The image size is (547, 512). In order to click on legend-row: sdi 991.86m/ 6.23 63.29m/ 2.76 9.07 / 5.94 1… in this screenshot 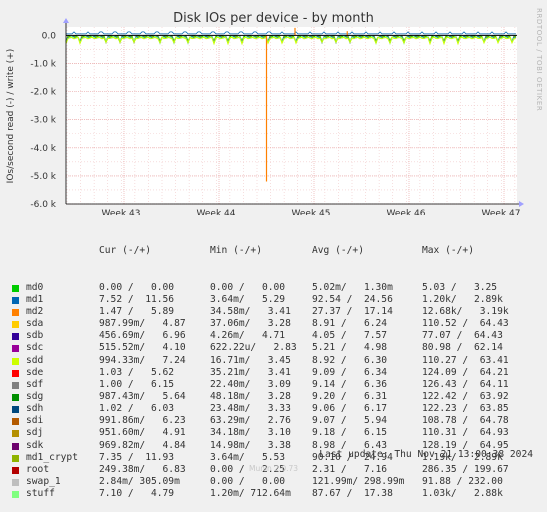, I will do `click(260, 421)`.